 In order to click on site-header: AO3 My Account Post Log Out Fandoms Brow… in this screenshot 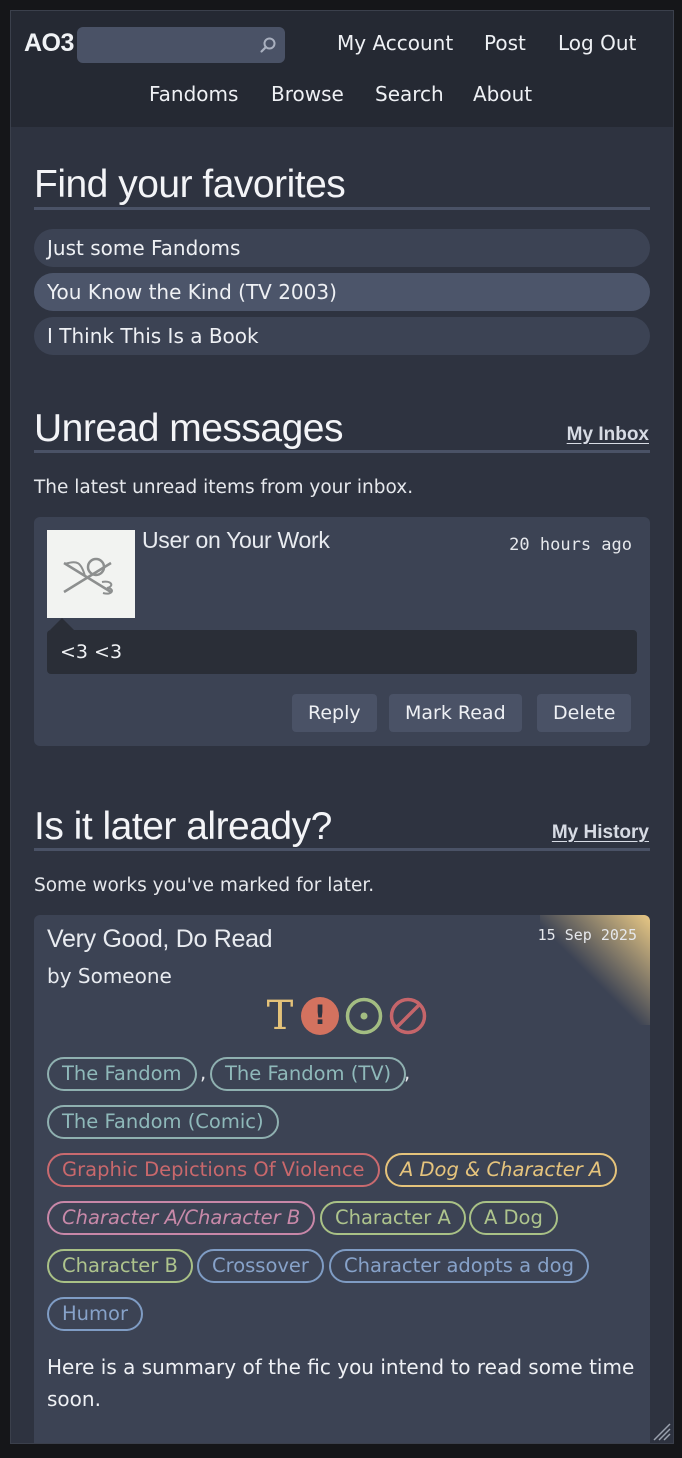, I will do `click(342, 69)`.